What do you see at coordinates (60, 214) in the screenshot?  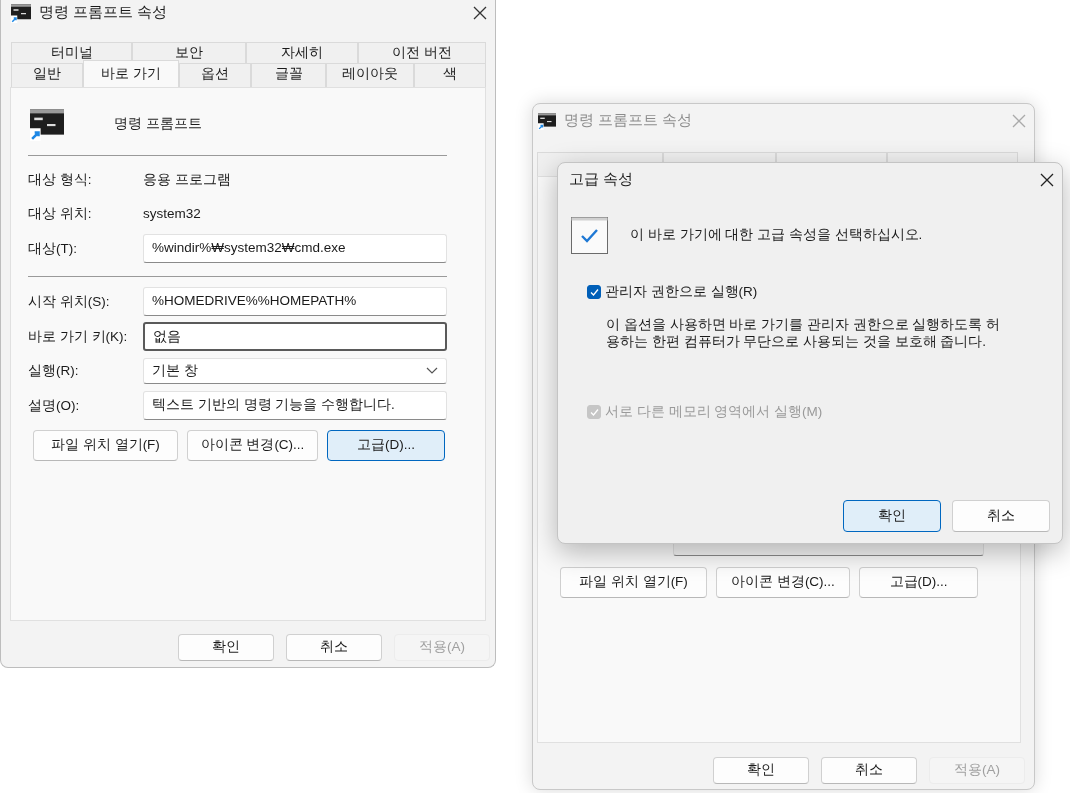 I see `field-label: 대상 위치:` at bounding box center [60, 214].